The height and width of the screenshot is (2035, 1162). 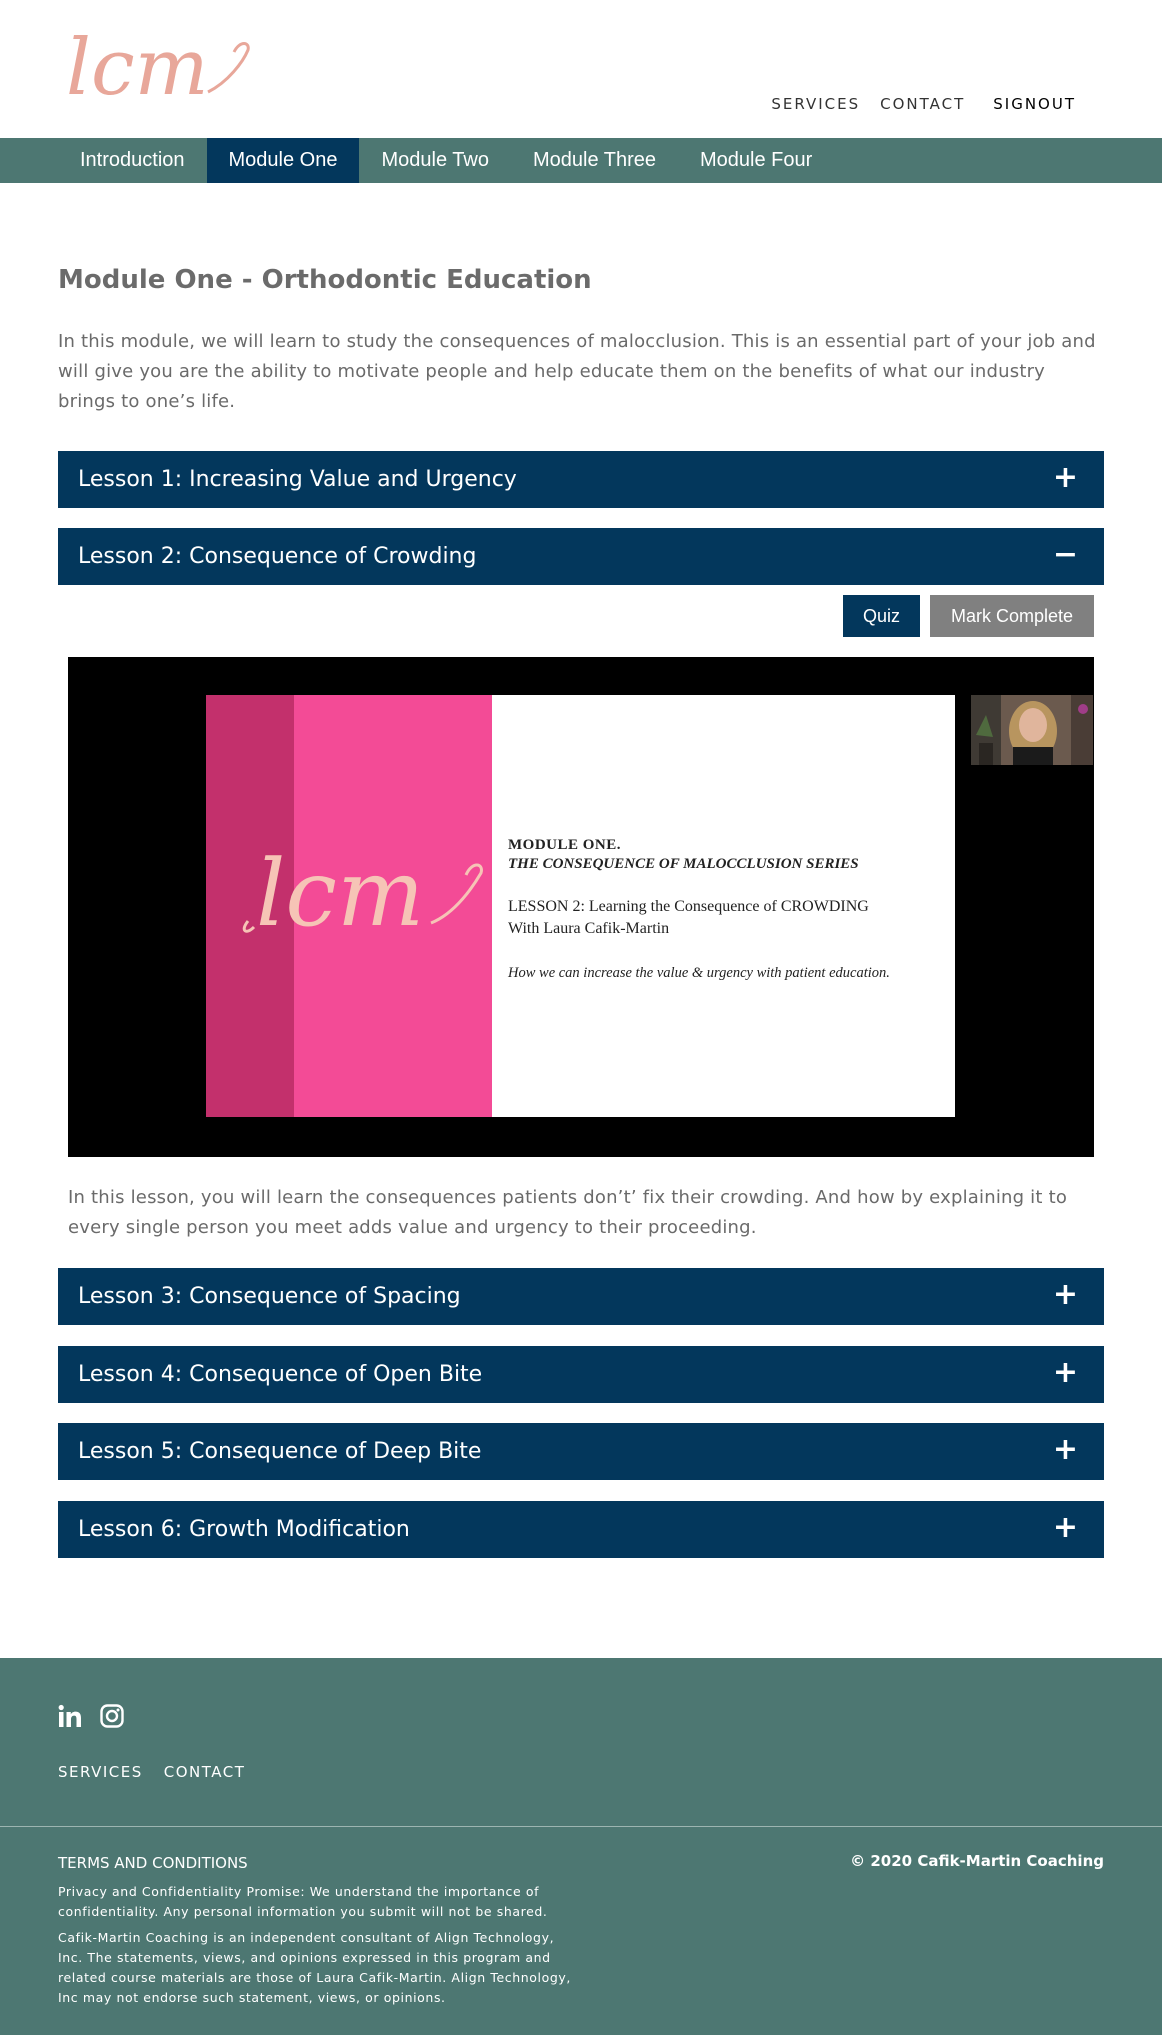 I want to click on top-nav: SERVICES CONTACT SIGNOUT, so click(x=923, y=104).